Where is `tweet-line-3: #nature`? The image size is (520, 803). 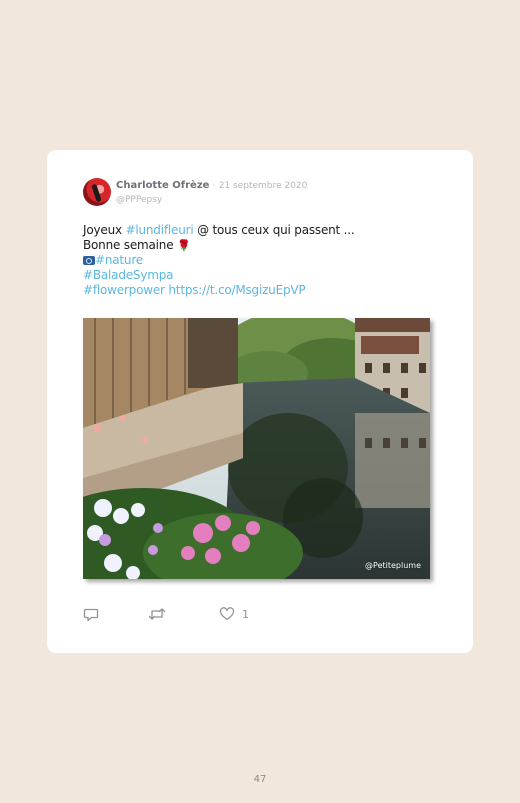
tweet-line-3: #nature is located at coordinates (263, 260).